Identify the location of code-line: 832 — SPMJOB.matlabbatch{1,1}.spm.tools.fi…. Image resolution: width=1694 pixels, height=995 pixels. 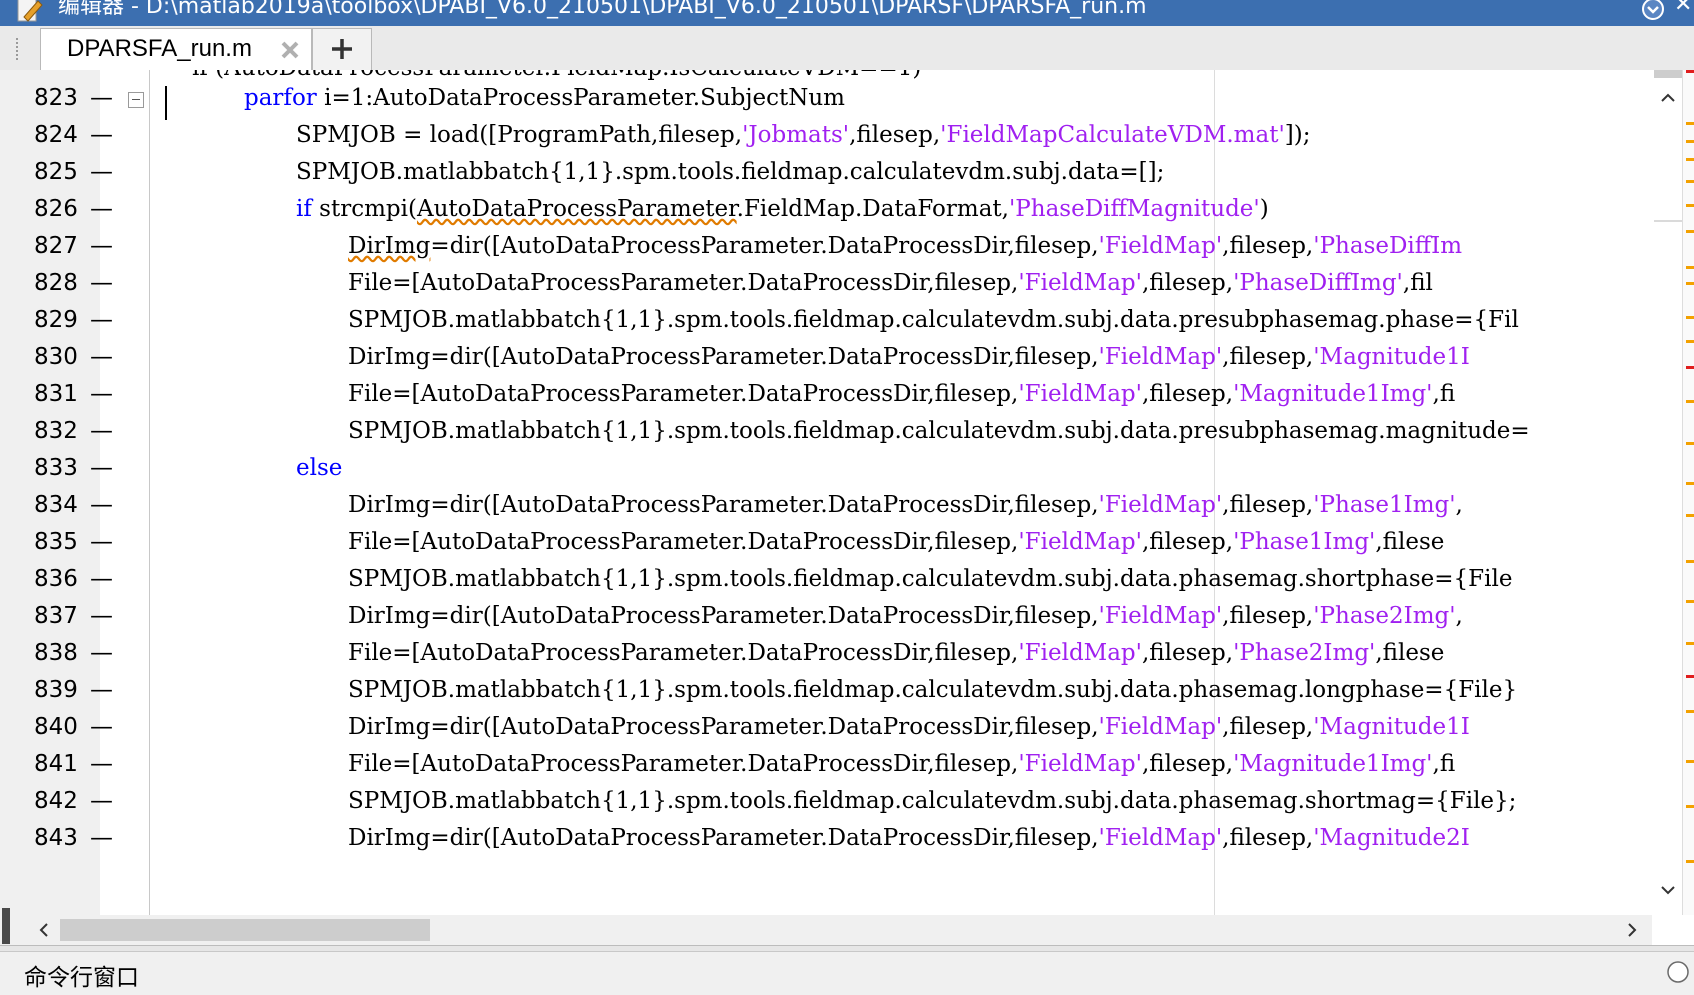
(832, 431).